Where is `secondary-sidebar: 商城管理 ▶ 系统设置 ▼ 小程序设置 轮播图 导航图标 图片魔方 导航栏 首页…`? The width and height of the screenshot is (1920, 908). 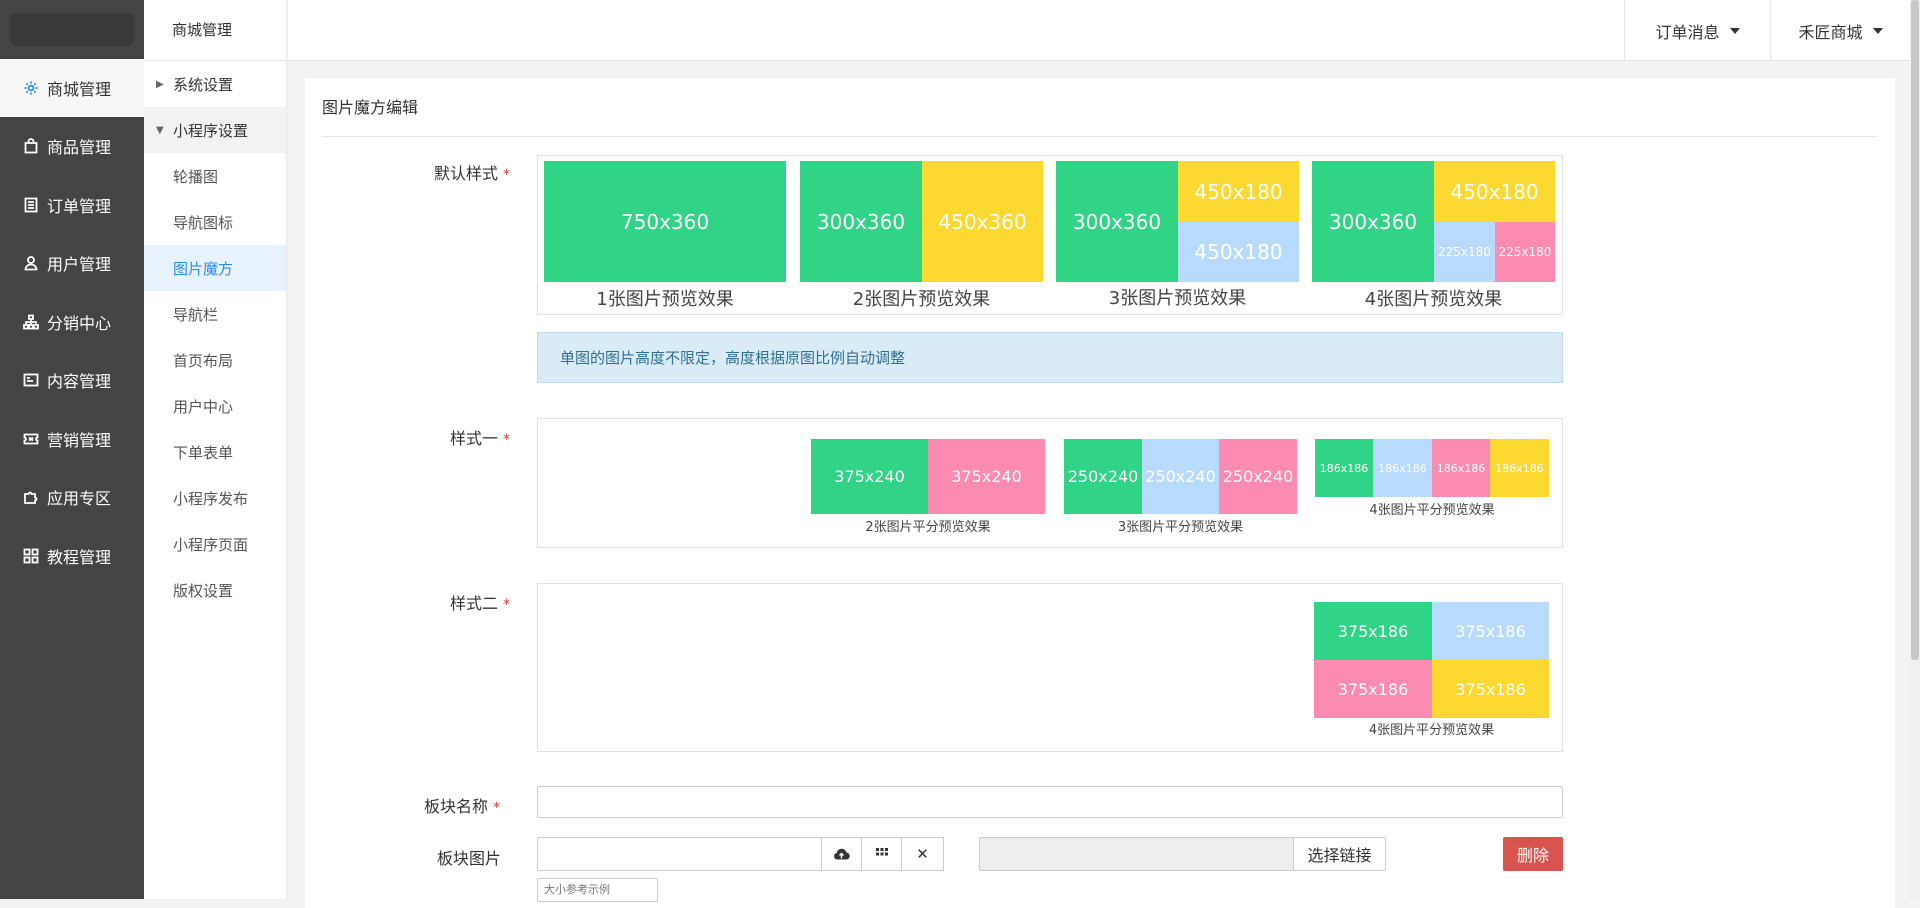 secondary-sidebar: 商城管理 ▶ 系统设置 ▼ 小程序设置 轮播图 导航图标 图片魔方 导航栏 首页… is located at coordinates (215, 449).